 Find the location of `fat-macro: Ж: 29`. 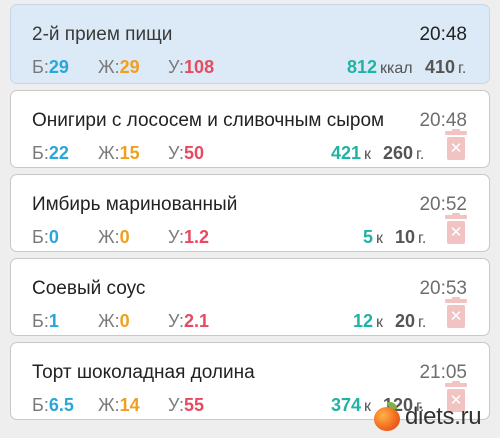

fat-macro: Ж: 29 is located at coordinates (133, 67).